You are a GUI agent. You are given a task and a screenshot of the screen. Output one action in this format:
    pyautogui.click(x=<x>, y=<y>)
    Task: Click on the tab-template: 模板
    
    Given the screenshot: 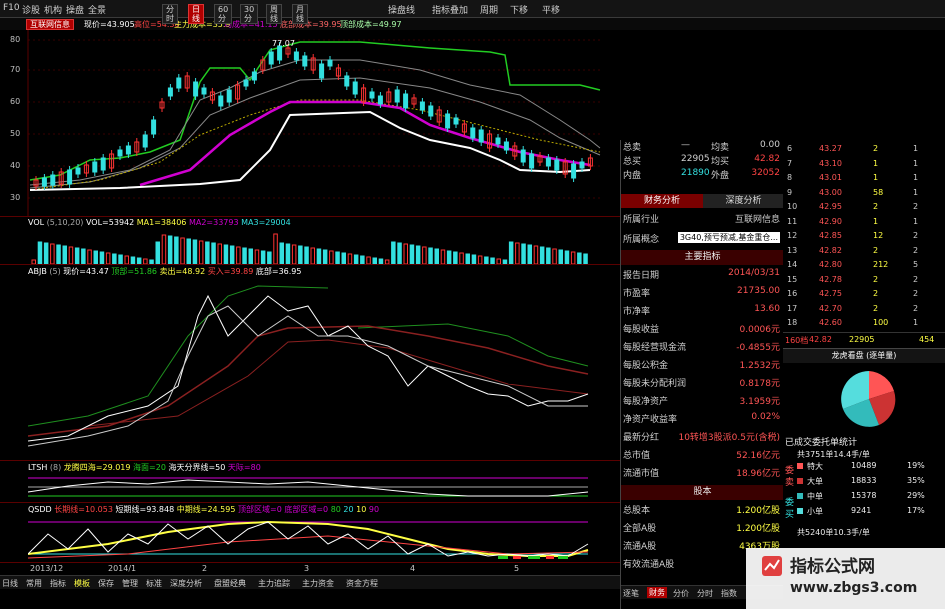 What is the action you would take?
    pyautogui.click(x=82, y=583)
    